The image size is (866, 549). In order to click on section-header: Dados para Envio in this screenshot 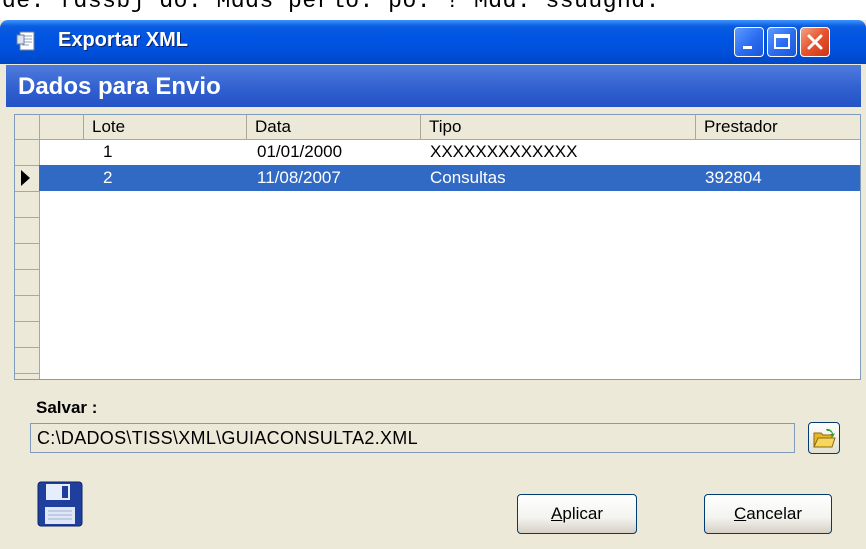, I will do `click(433, 86)`.